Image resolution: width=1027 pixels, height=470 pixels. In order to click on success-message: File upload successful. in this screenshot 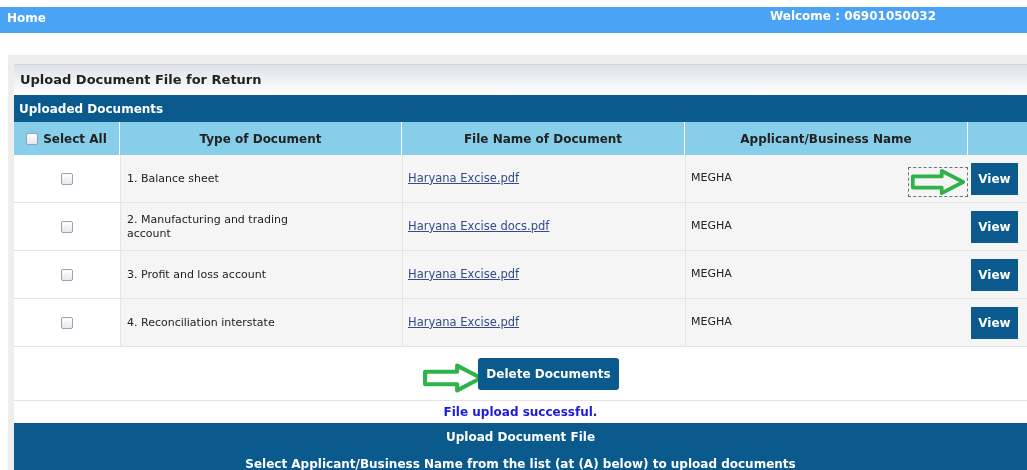, I will do `click(520, 412)`.